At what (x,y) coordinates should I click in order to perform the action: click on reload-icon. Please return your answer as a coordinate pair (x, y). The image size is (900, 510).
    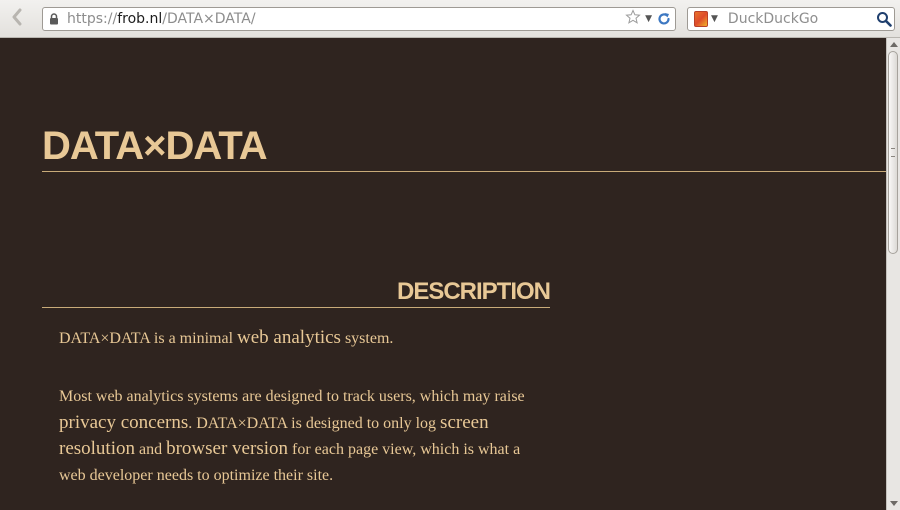
    Looking at the image, I should click on (664, 19).